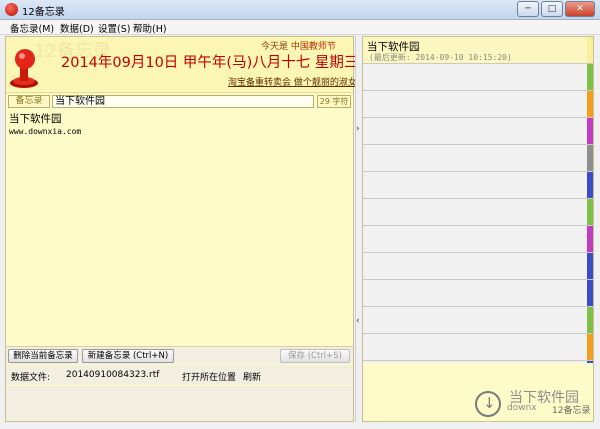 Image resolution: width=600 pixels, height=429 pixels. What do you see at coordinates (315, 356) in the screenshot?
I see `save-button: 保存 (Ctrl+S)` at bounding box center [315, 356].